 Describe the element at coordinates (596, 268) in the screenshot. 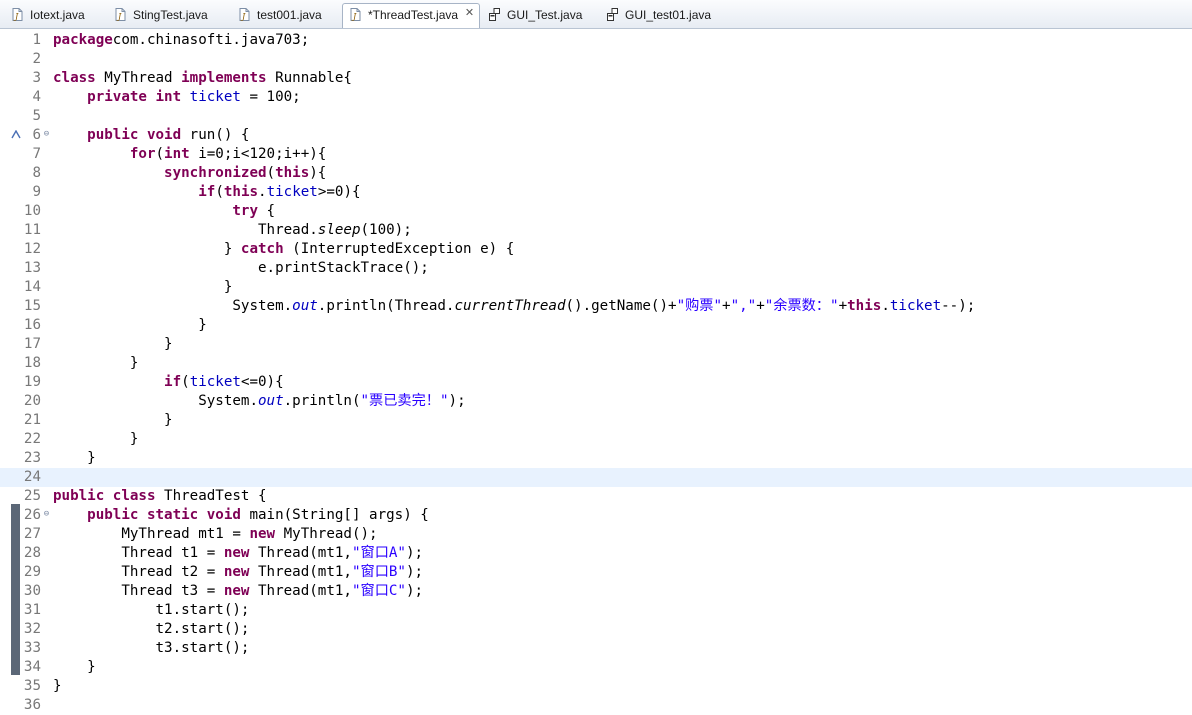

I see `code-line: 13 e.printStackTrace();` at that location.